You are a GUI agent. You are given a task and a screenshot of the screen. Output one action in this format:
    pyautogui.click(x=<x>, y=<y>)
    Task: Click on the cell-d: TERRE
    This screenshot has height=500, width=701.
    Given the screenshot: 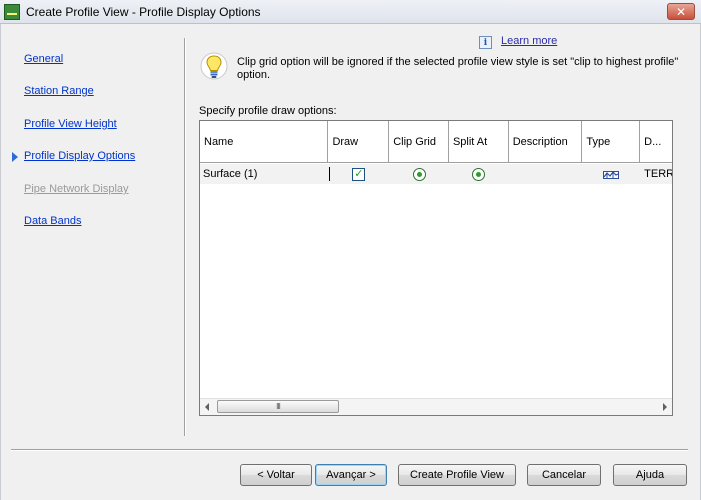 What is the action you would take?
    pyautogui.click(x=656, y=174)
    